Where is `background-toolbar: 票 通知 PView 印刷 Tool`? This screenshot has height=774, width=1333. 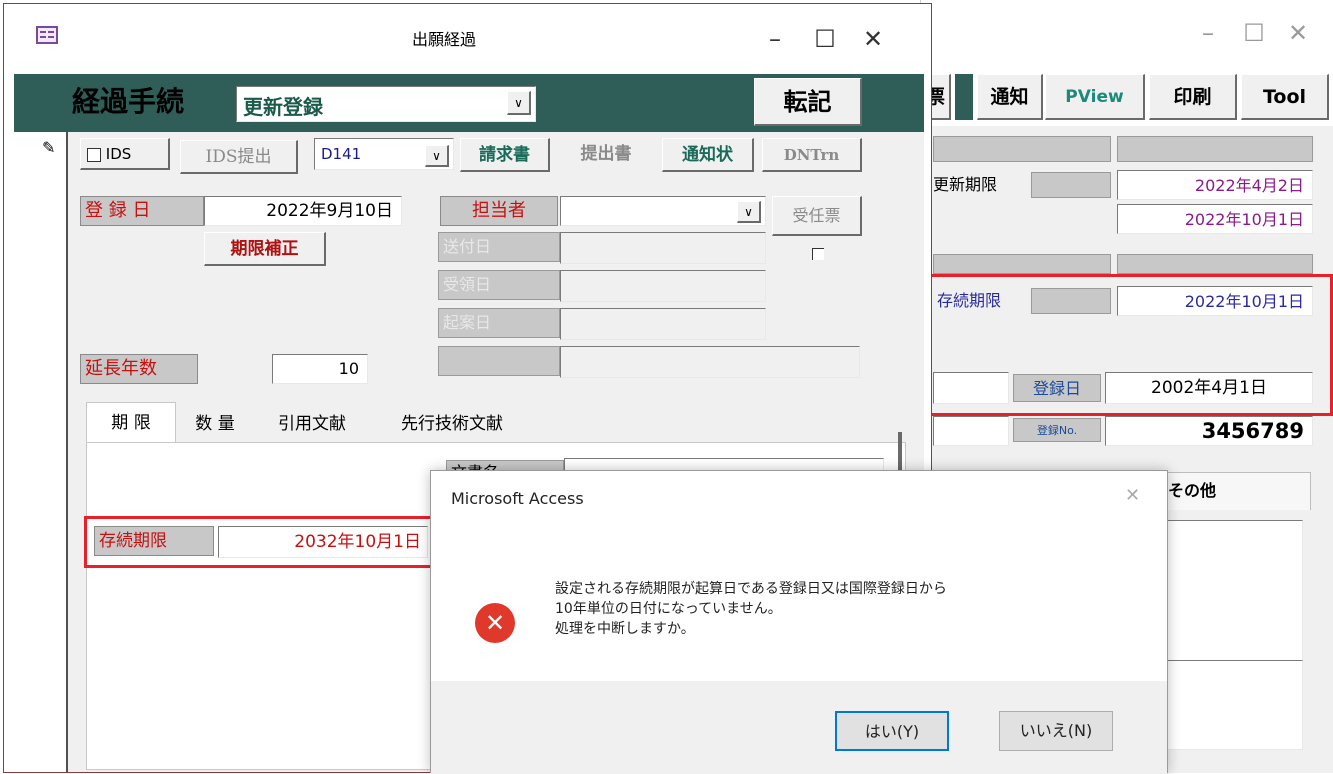 background-toolbar: 票 通知 PView 印刷 Tool is located at coordinates (1127, 99).